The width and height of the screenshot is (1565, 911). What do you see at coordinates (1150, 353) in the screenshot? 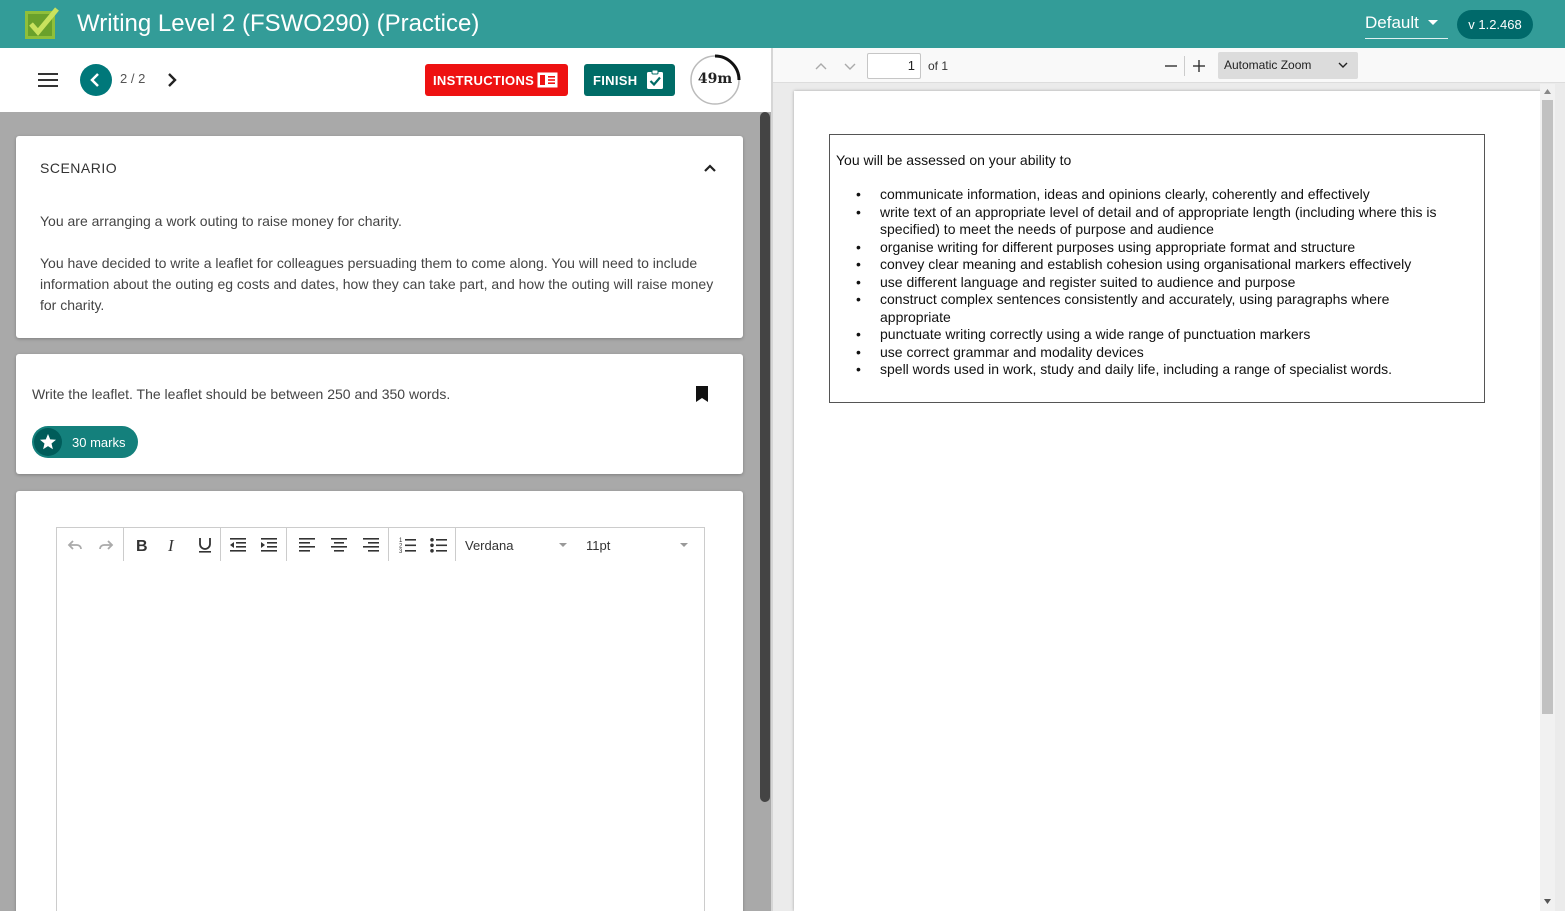
I see `criteria-item: use correct grammar and modality devices` at bounding box center [1150, 353].